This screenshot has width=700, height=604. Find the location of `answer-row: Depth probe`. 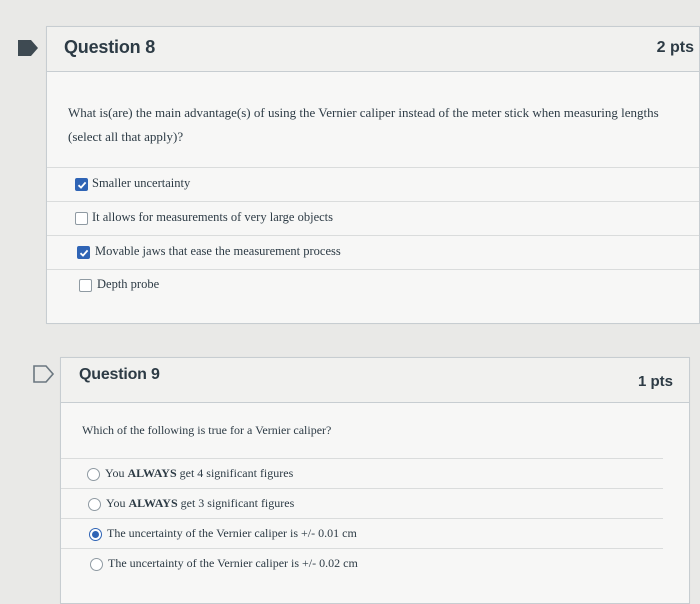

answer-row: Depth probe is located at coordinates (373, 286).